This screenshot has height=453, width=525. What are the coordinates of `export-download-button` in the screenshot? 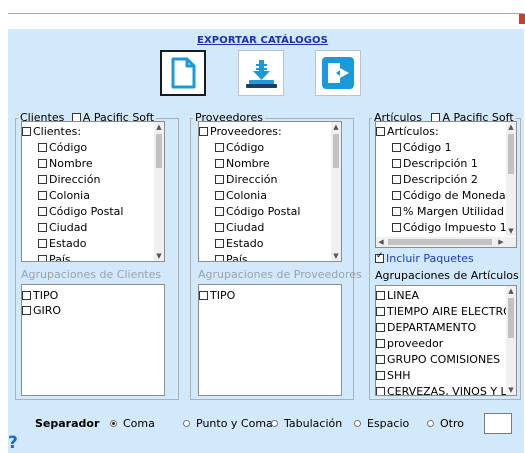 It's located at (261, 73).